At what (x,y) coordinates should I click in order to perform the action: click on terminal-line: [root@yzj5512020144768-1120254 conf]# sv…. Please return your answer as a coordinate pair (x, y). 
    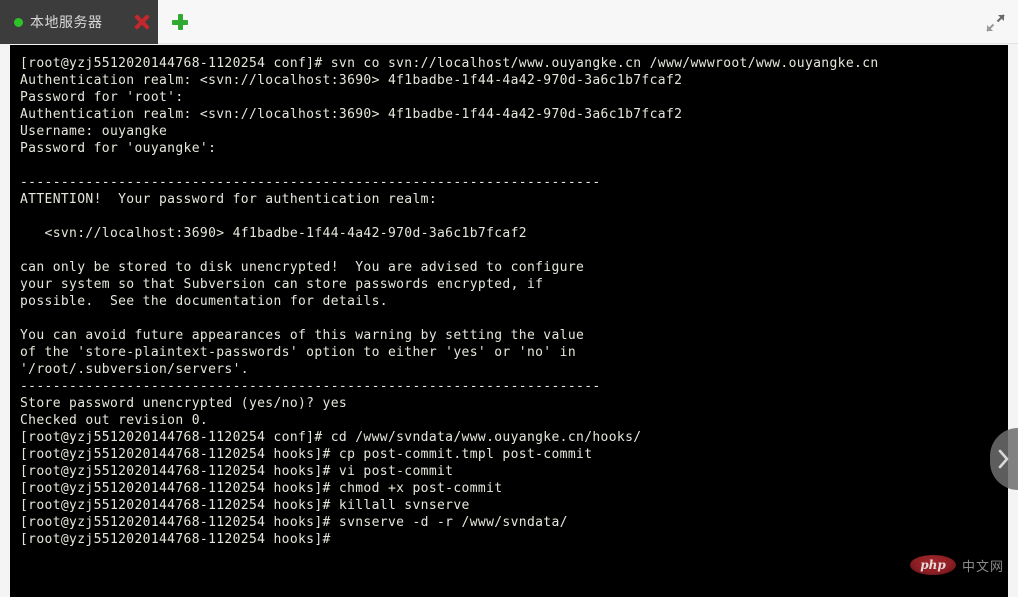
    Looking at the image, I should click on (449, 63).